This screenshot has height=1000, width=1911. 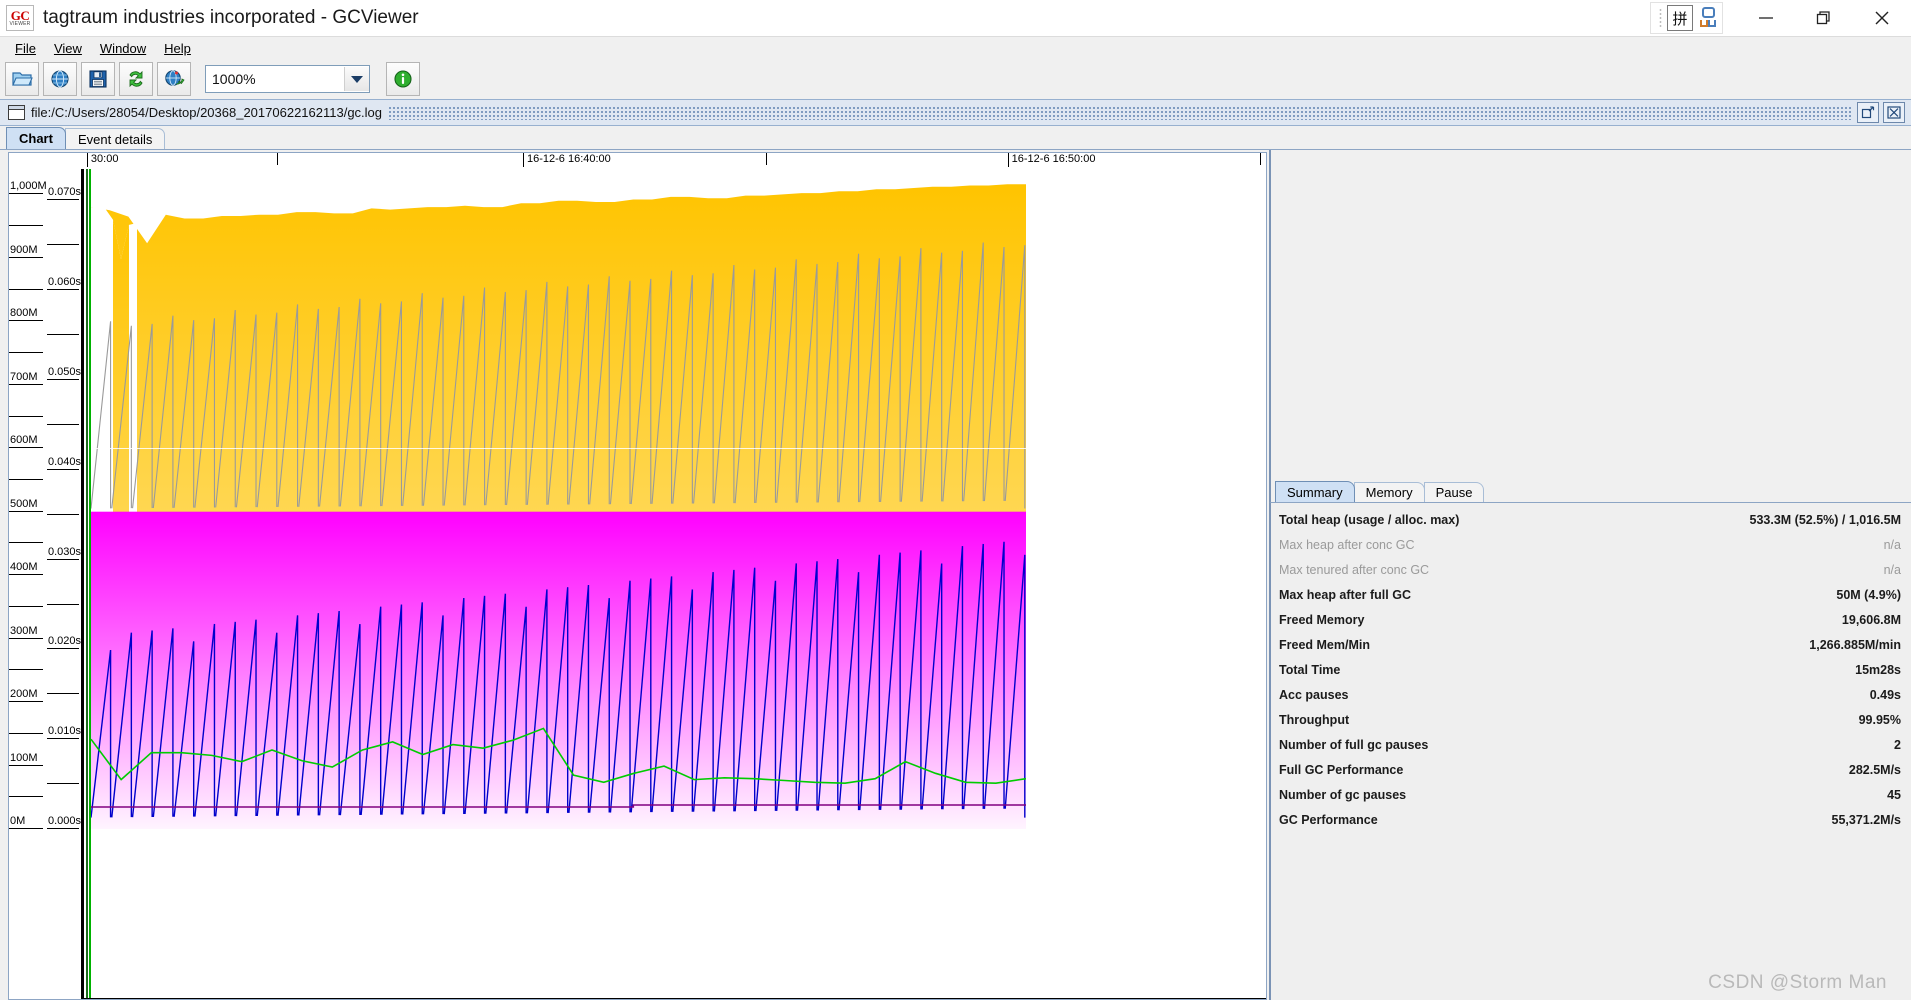 What do you see at coordinates (955, 48) in the screenshot?
I see `menu-bar: File View Window Help` at bounding box center [955, 48].